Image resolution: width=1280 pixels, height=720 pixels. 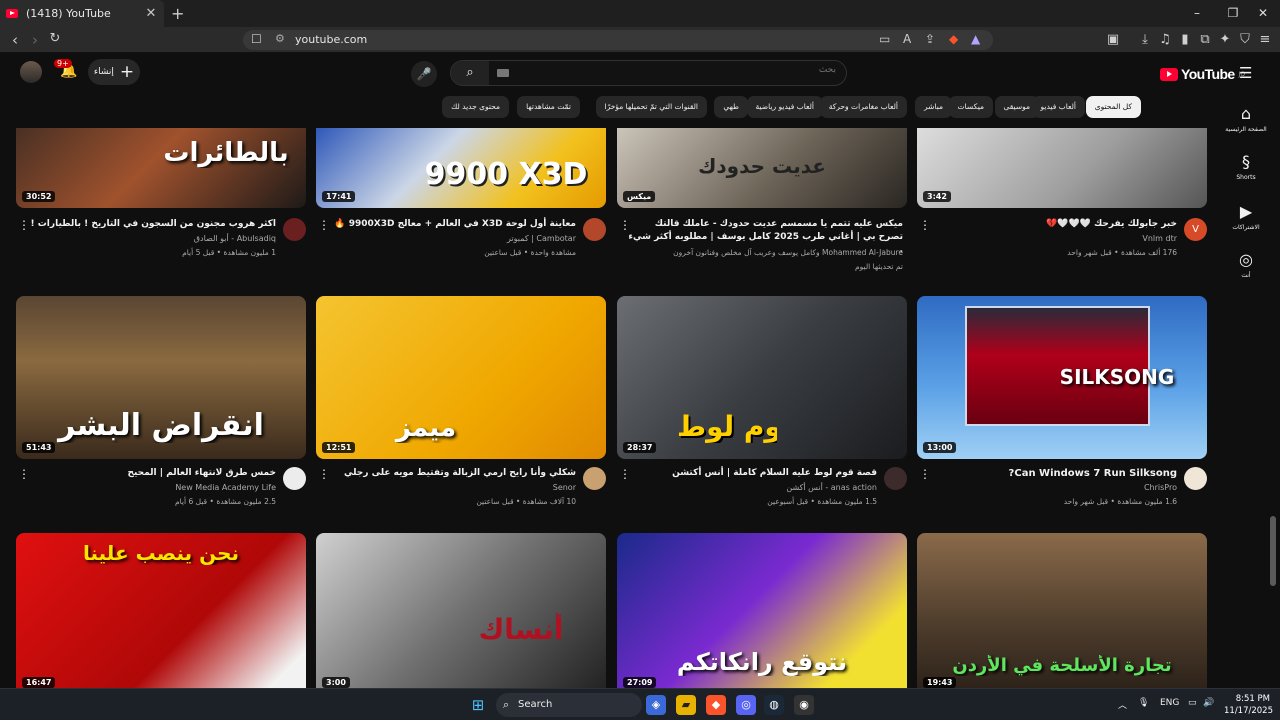 I want to click on channel-name: Cambotar | كمبوتر, so click(x=451, y=238).